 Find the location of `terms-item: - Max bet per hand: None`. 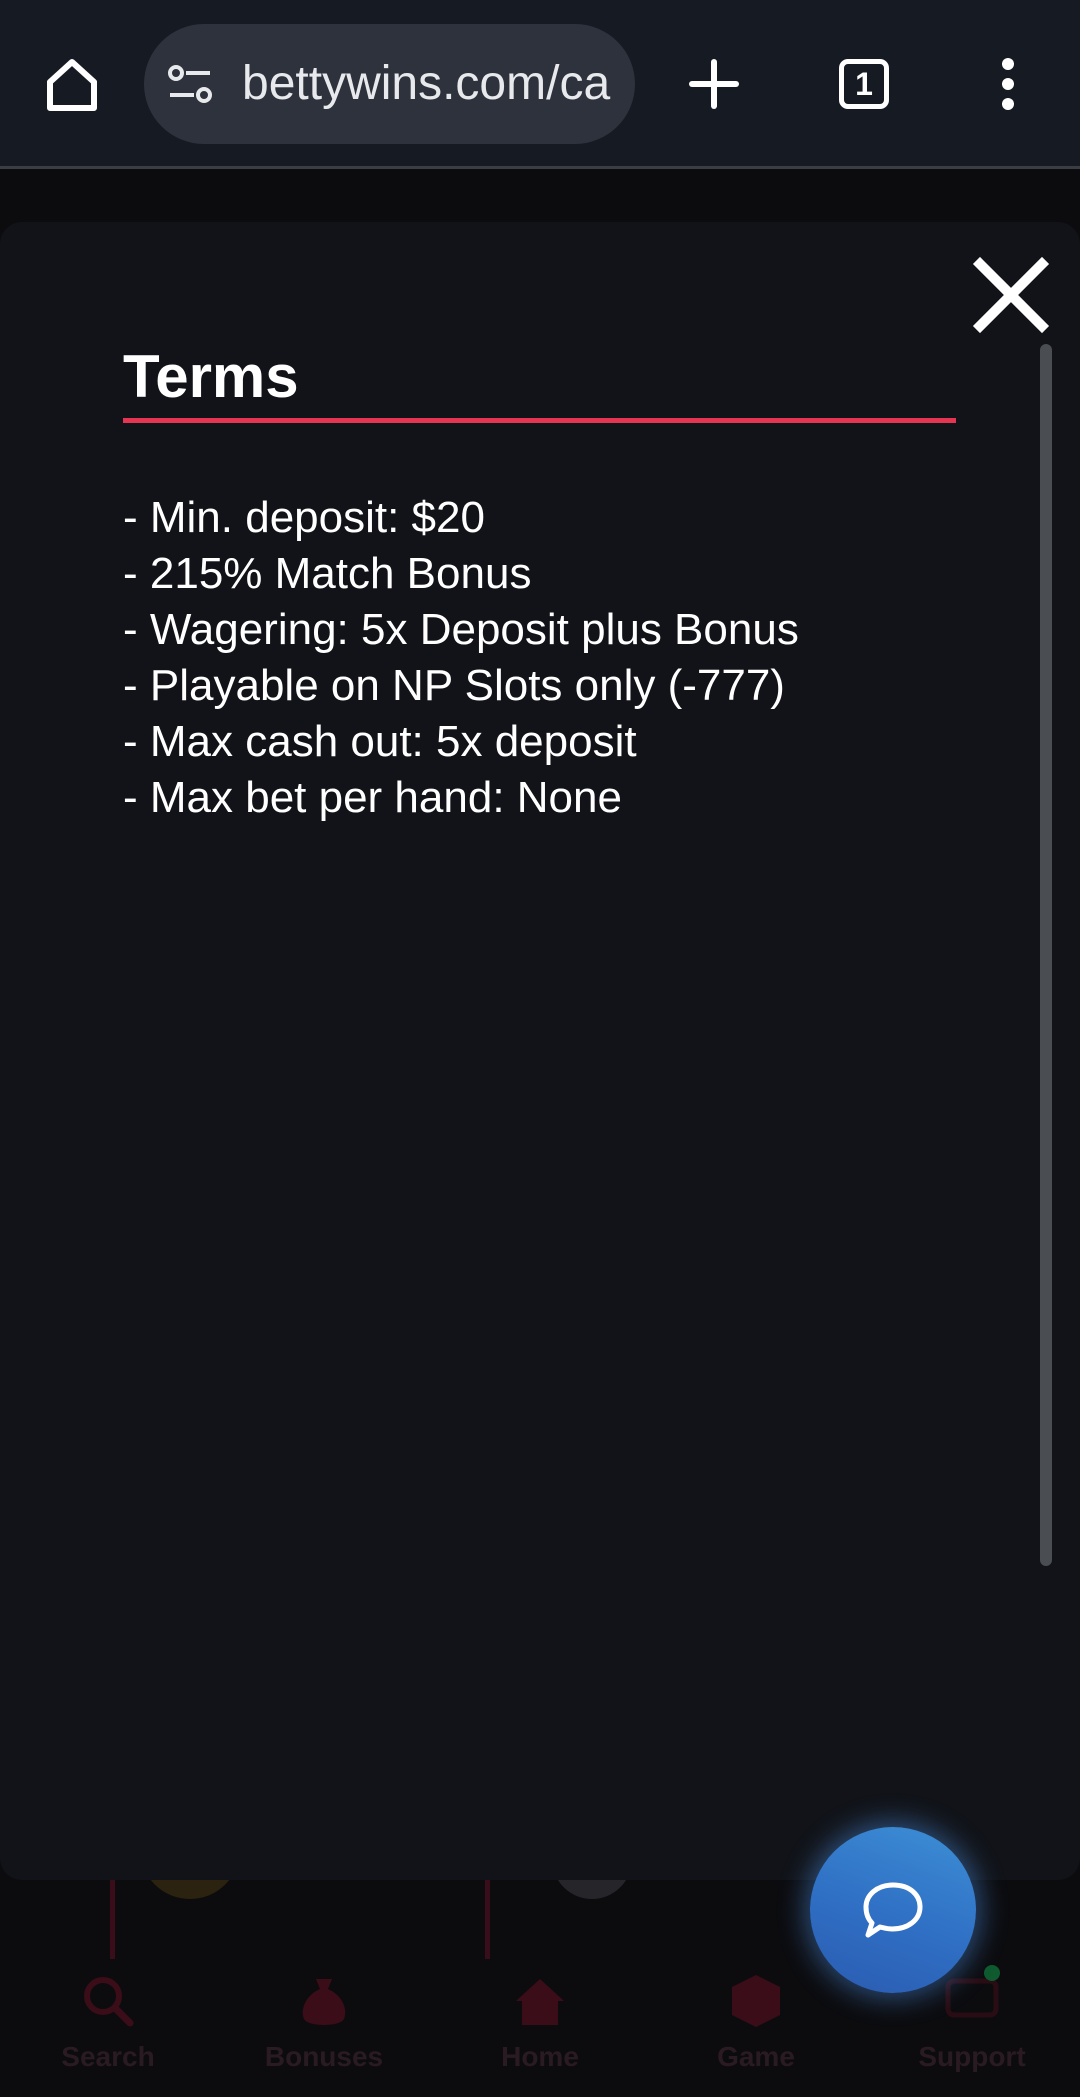

terms-item: - Max bet per hand: None is located at coordinates (372, 797).